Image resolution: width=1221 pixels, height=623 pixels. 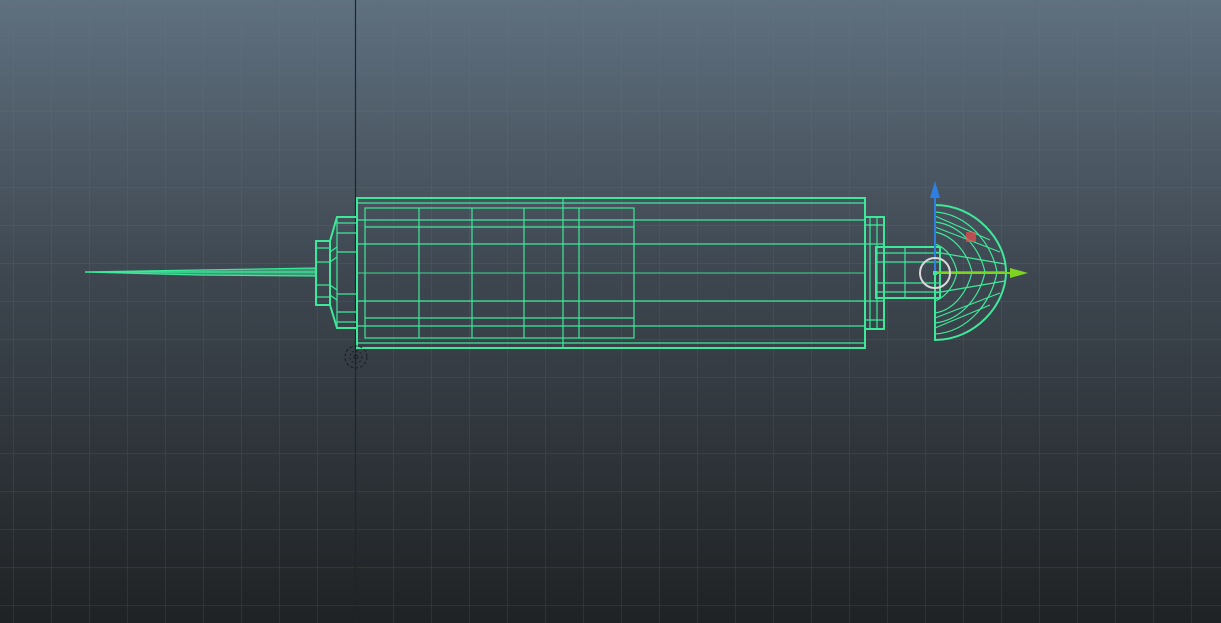 What do you see at coordinates (935, 273) in the screenshot?
I see `center-dot` at bounding box center [935, 273].